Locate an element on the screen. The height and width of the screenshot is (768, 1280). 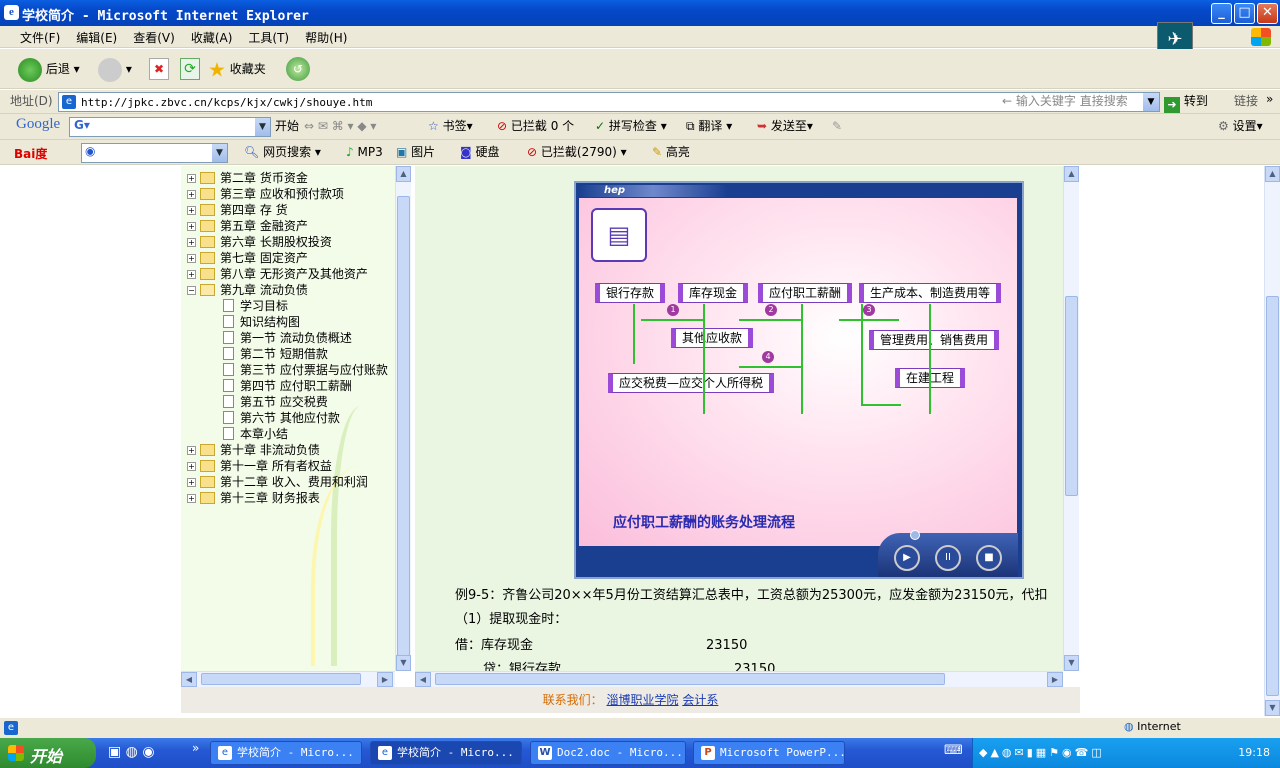
tree-leaf: 学习目标 is located at coordinates (287, 306).